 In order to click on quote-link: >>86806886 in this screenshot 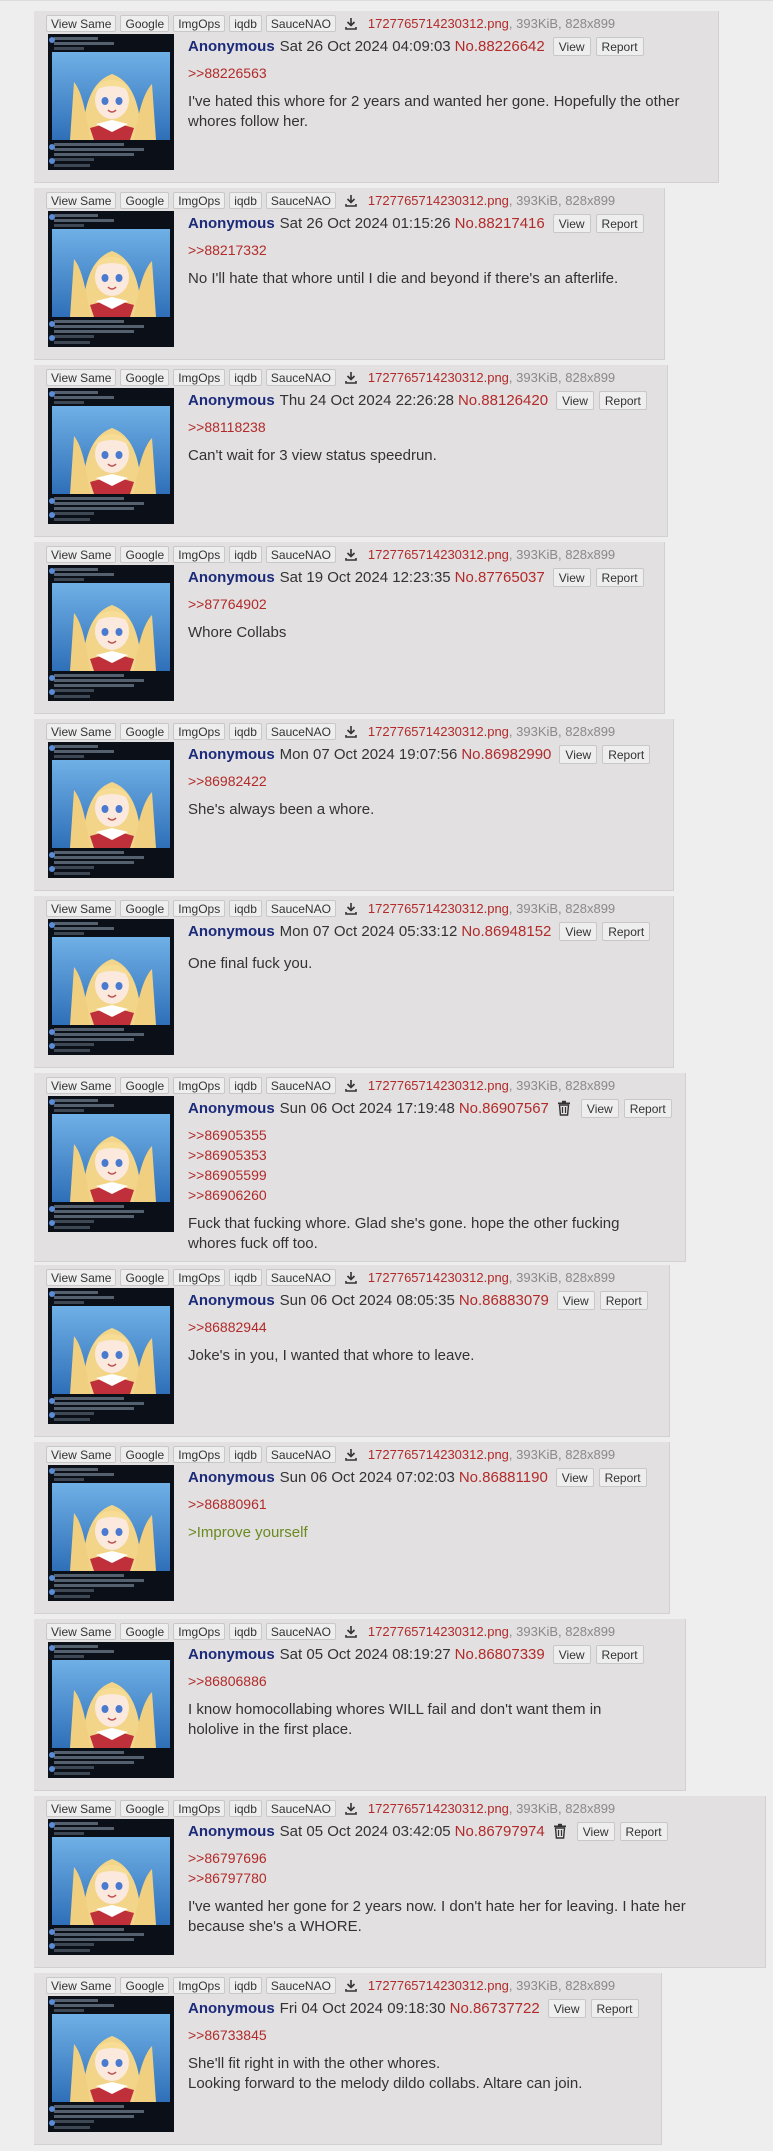, I will do `click(431, 1681)`.